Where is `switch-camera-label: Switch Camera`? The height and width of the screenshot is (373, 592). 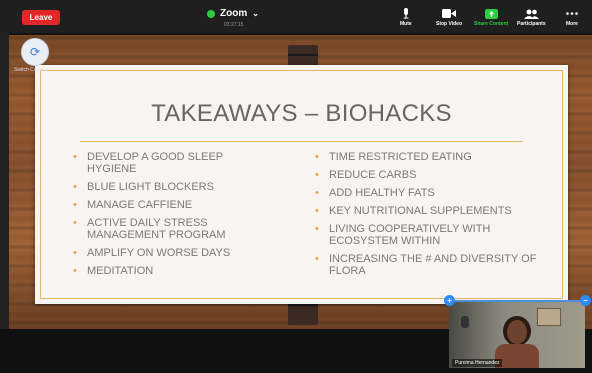 switch-camera-label: Switch Camera is located at coordinates (31, 70).